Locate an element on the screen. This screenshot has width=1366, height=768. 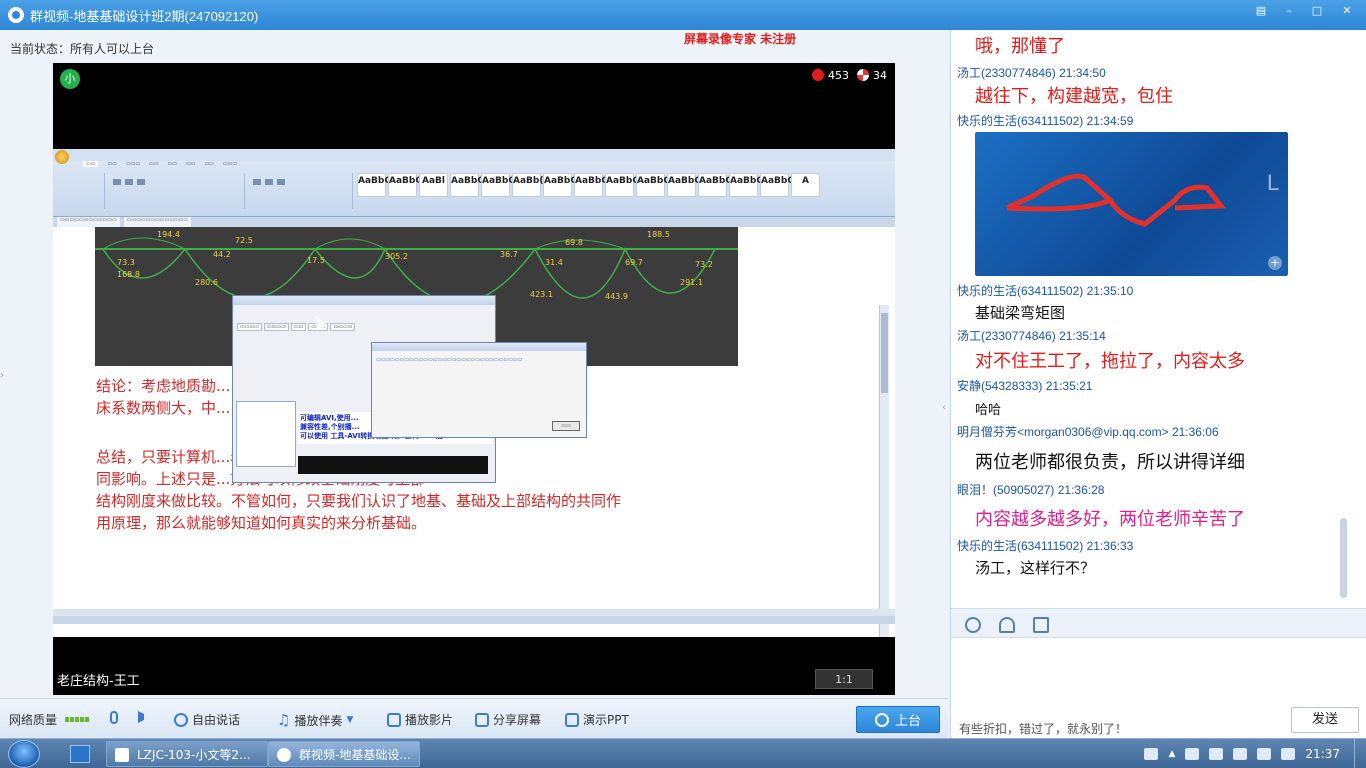
accompany-label: 播放伴奏 is located at coordinates (318, 720).